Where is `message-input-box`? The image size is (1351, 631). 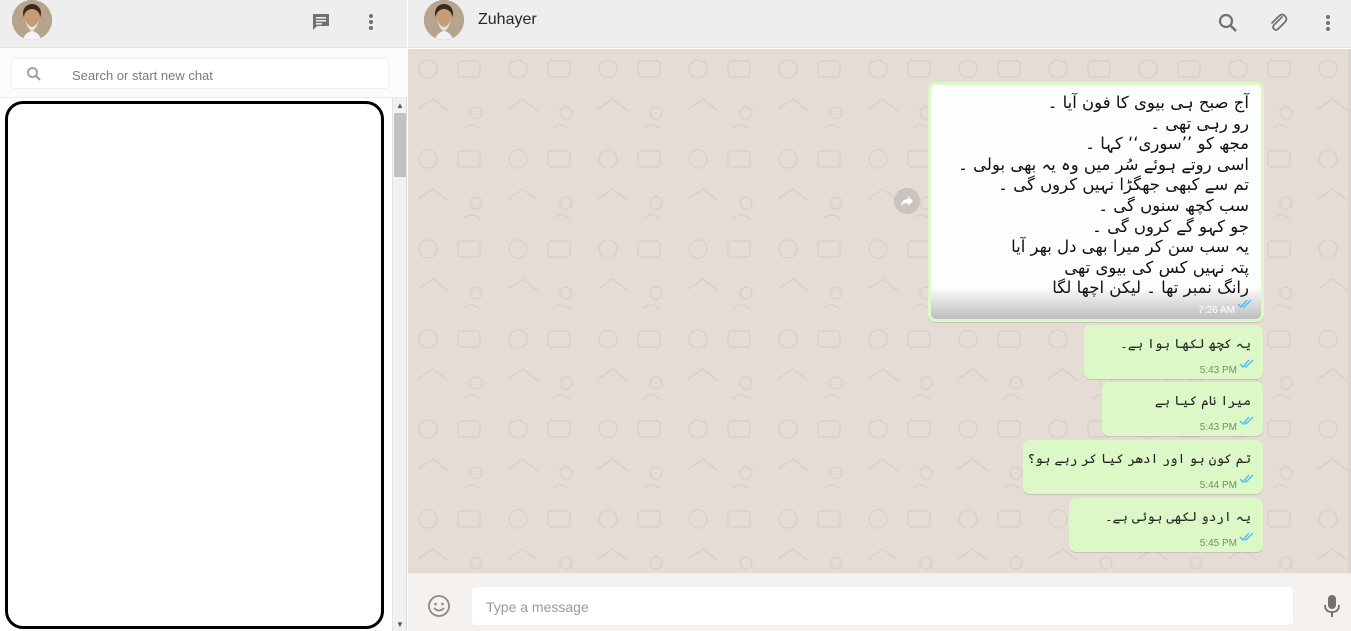 message-input-box is located at coordinates (882, 606).